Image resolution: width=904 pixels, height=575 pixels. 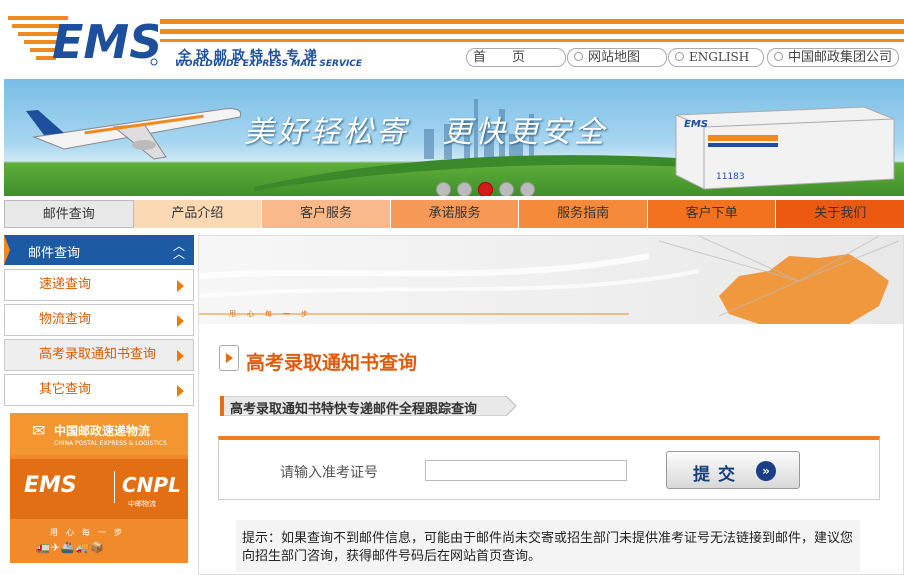 I want to click on nav-label: 客户服务, so click(x=325, y=213).